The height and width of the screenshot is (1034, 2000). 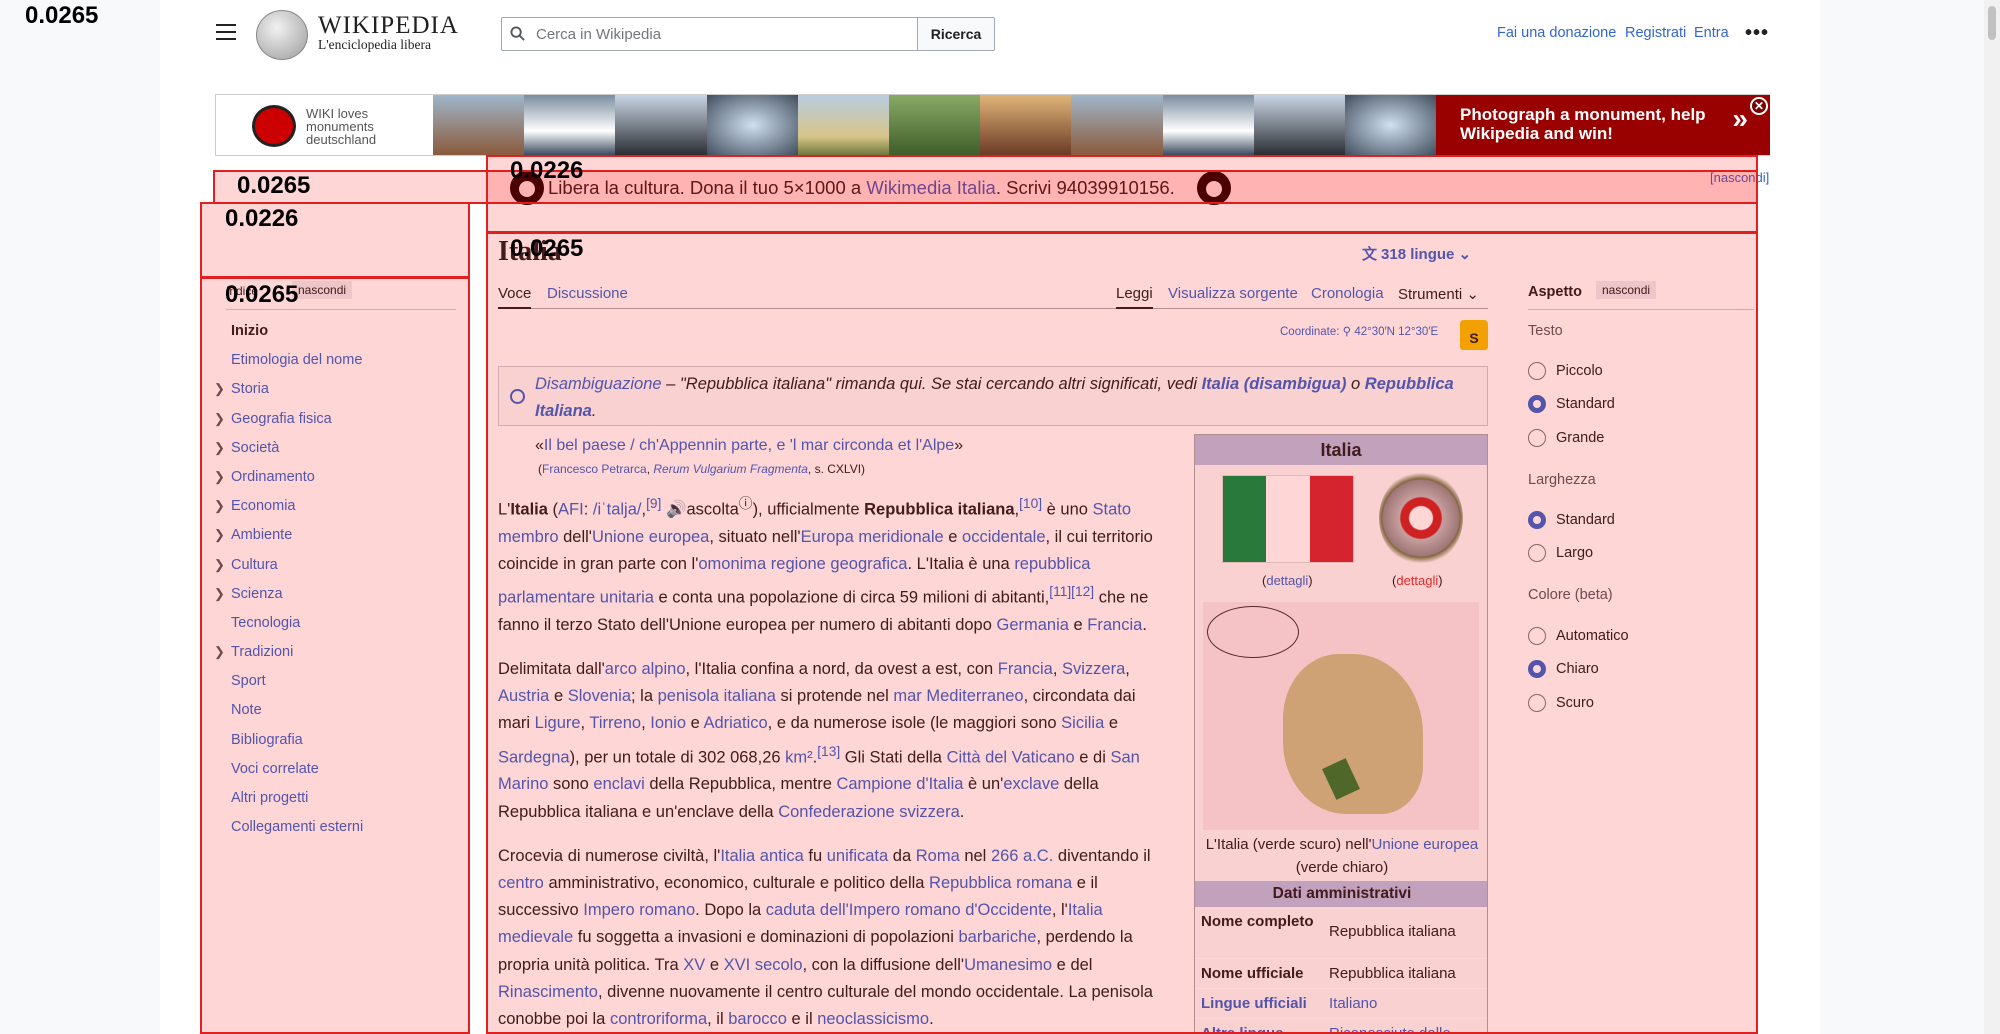 I want to click on tab-cronologia: Cronologia, so click(x=1347, y=293).